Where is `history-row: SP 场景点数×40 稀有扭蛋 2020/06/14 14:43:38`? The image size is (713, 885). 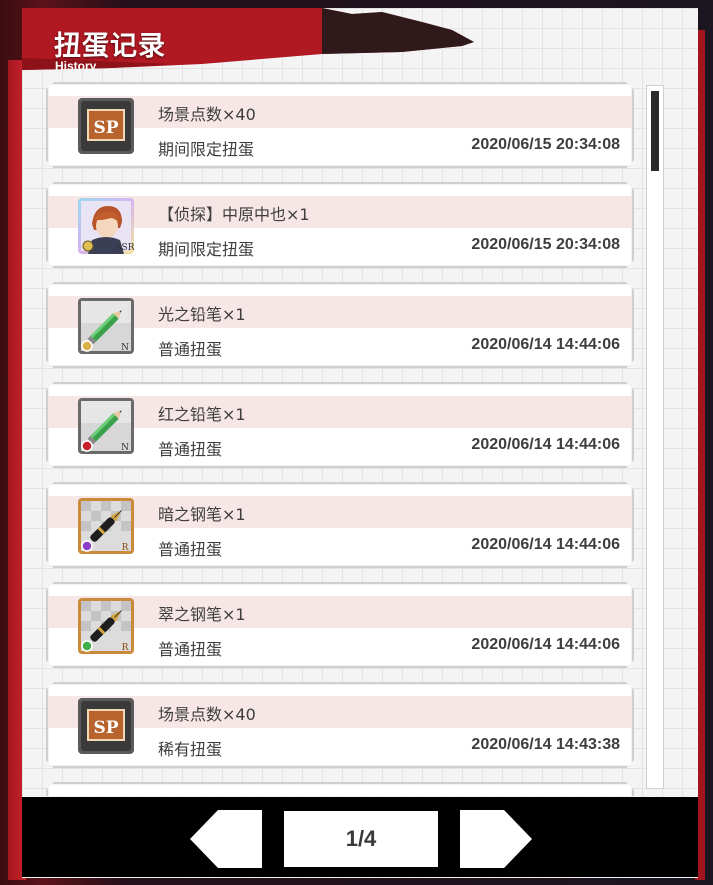
history-row: SP 场景点数×40 稀有扭蛋 2020/06/14 14:43:38 is located at coordinates (338, 725).